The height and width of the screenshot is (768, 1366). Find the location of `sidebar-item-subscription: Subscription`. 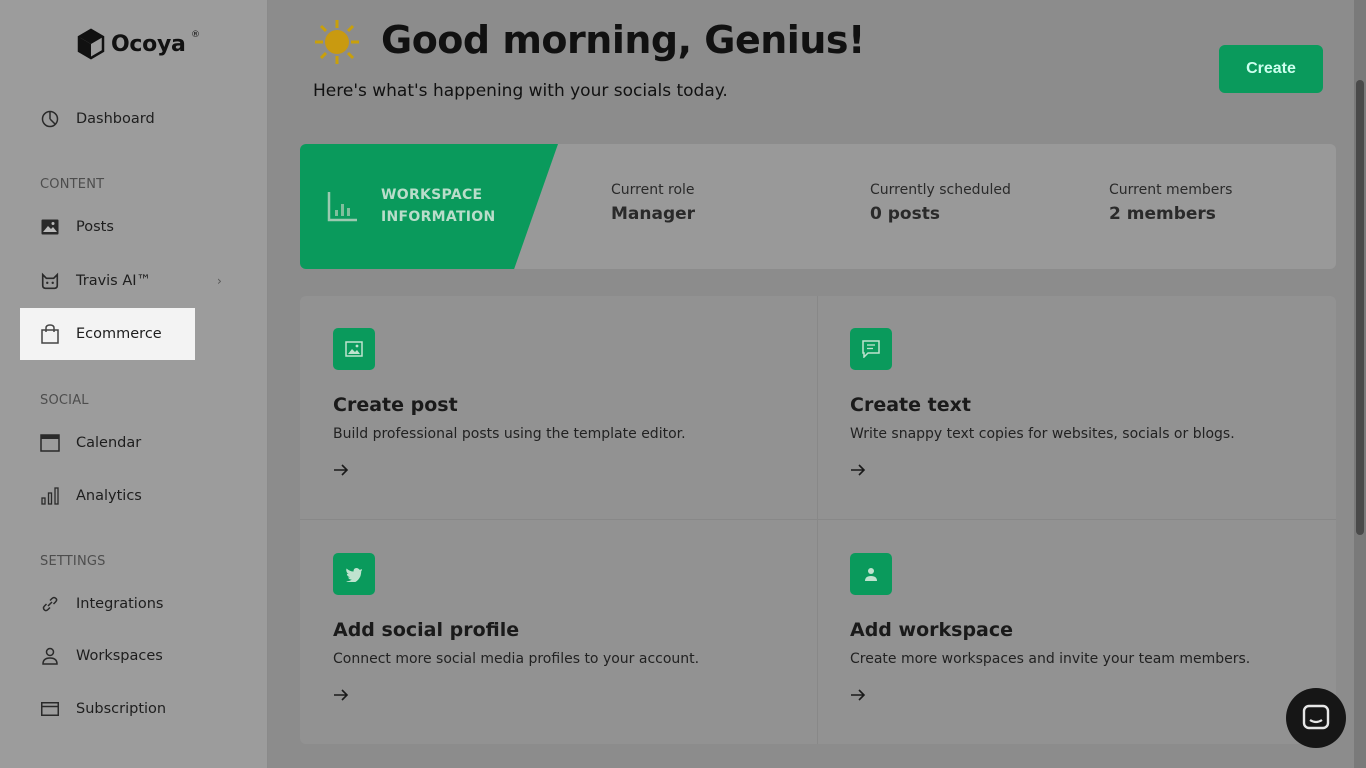

sidebar-item-subscription: Subscription is located at coordinates (107, 709).